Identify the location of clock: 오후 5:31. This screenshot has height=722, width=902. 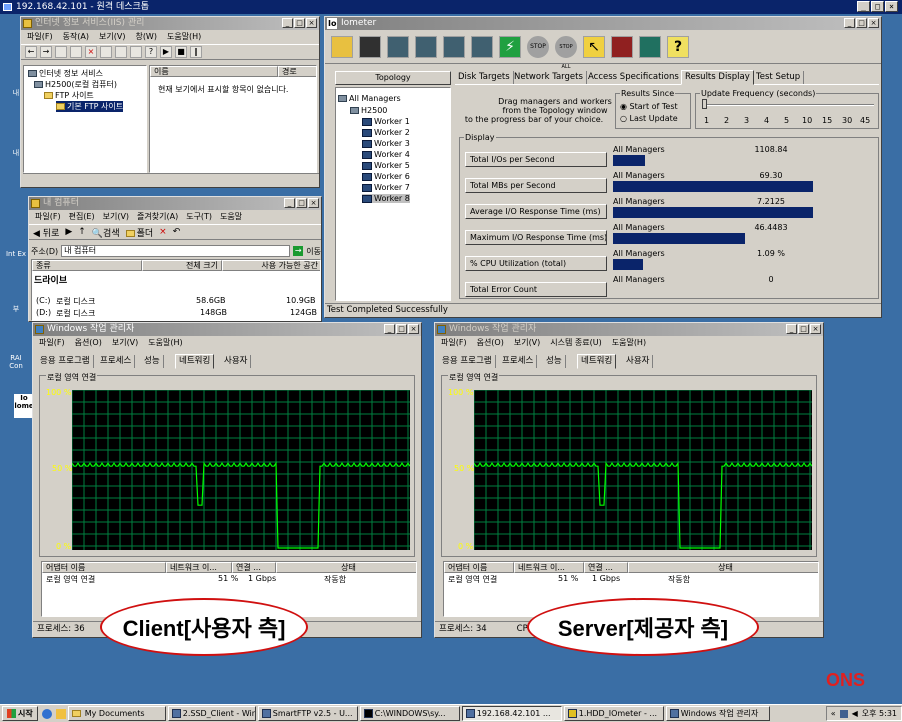
(879, 713).